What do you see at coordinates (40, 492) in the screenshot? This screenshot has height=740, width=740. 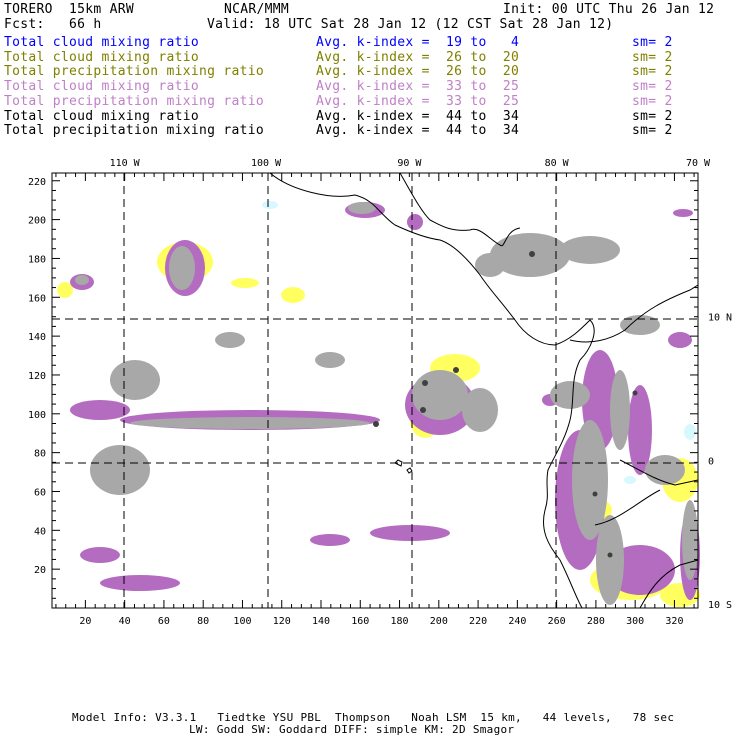 I see `y-tick-label: 60` at bounding box center [40, 492].